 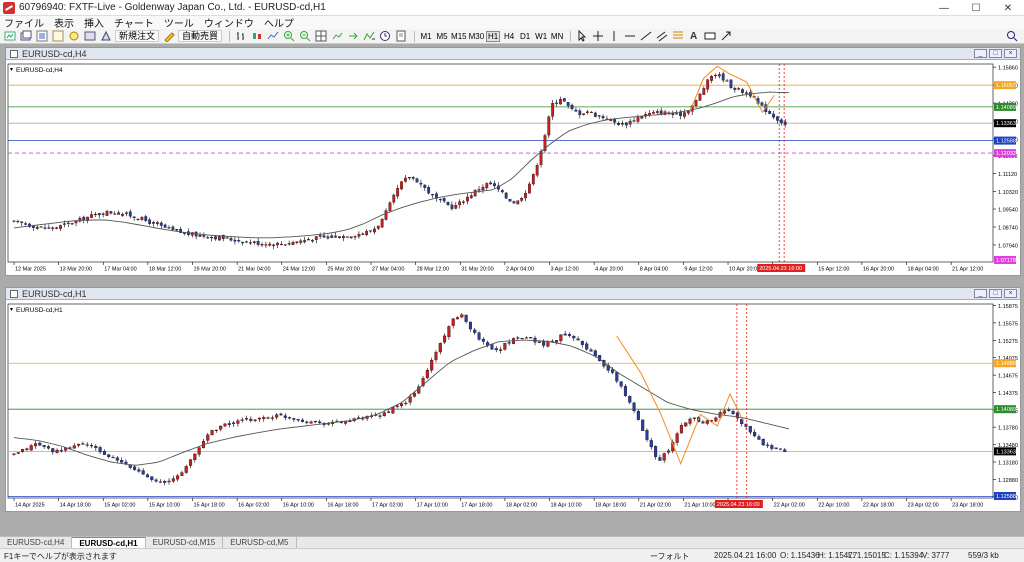 What do you see at coordinates (509, 36) in the screenshot?
I see `tf-h4: H4` at bounding box center [509, 36].